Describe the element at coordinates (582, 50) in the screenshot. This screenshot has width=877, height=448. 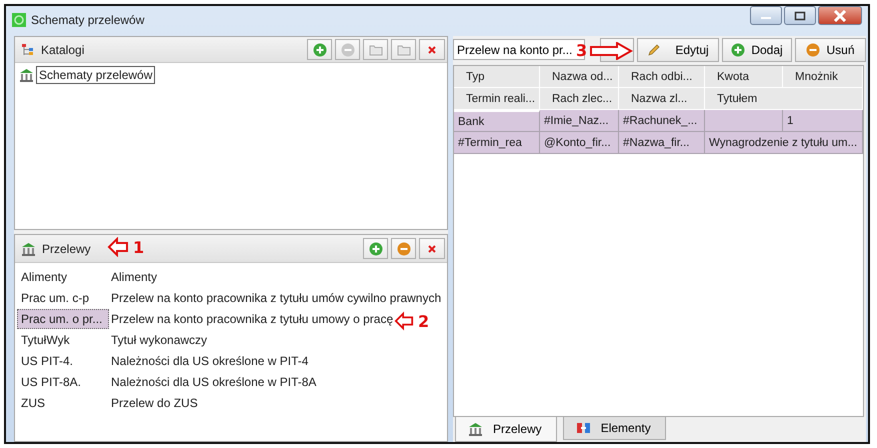
I see `annotation-number: 3` at that location.